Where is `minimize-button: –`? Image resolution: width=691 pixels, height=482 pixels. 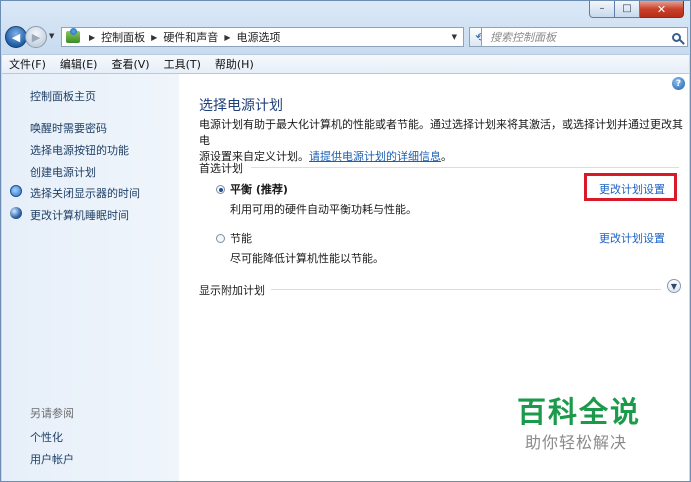 minimize-button: – is located at coordinates (602, 9).